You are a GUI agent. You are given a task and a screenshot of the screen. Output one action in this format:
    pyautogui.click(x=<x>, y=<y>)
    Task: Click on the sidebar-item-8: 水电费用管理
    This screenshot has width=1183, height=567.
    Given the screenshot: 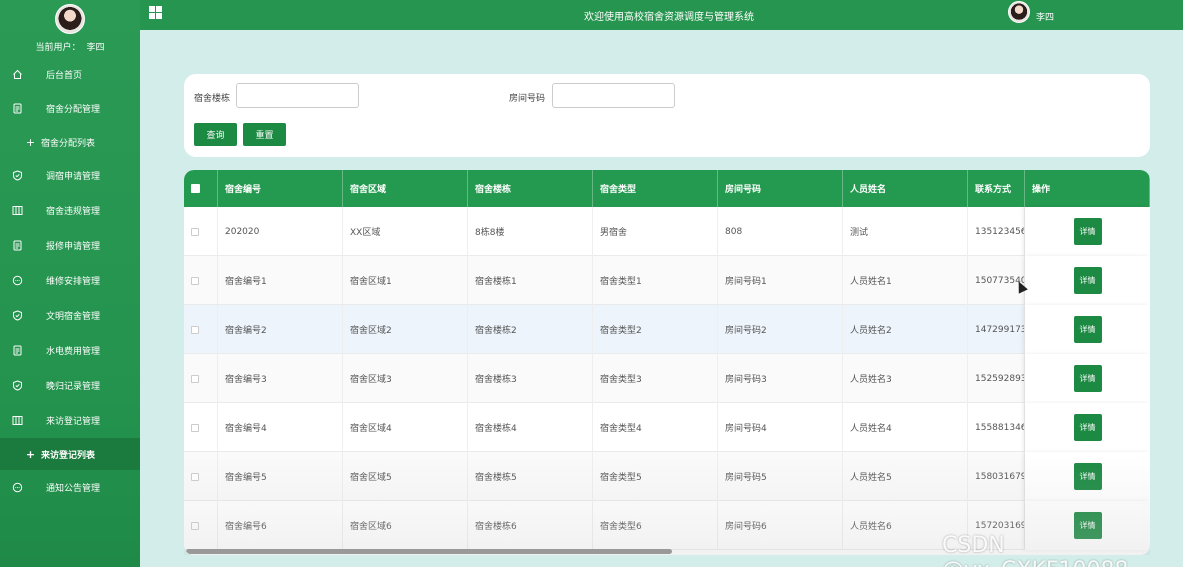 What is the action you would take?
    pyautogui.click(x=70, y=350)
    